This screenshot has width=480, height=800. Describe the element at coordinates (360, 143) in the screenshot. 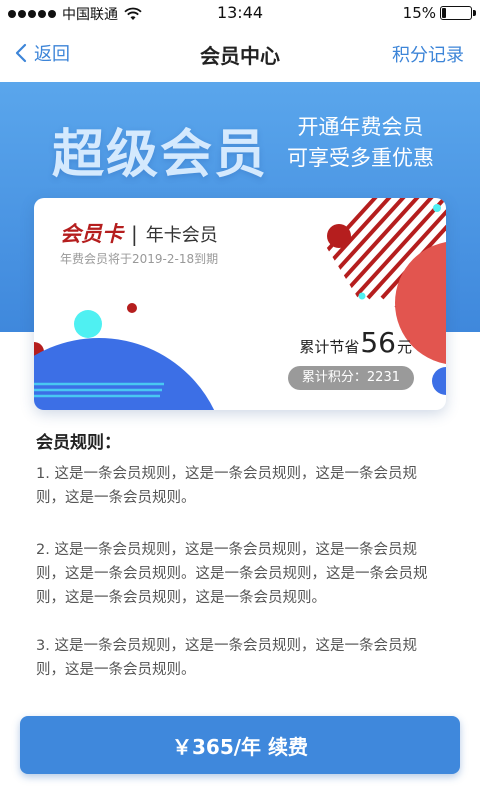

I see `banner-subtitle: 开通年费会员 可享受多重优惠` at that location.